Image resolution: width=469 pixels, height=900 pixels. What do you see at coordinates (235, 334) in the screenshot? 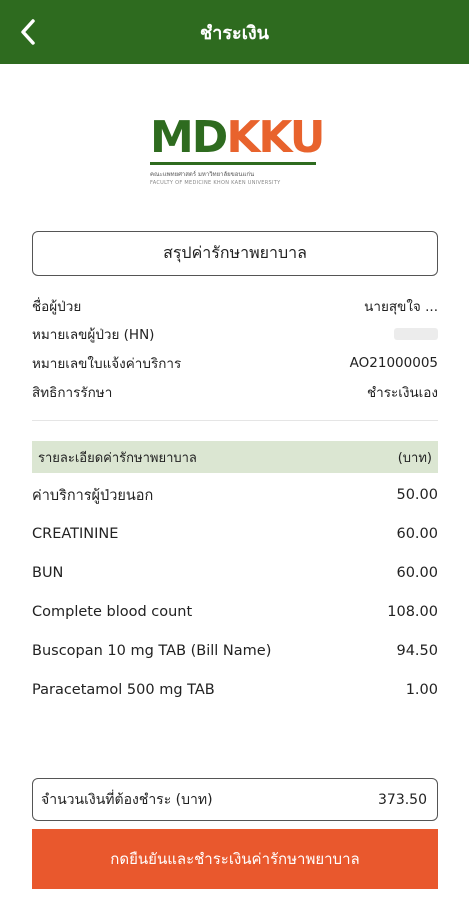
I see `patient-hn-row: หมายเลขผู้ป่วย (HN)` at bounding box center [235, 334].